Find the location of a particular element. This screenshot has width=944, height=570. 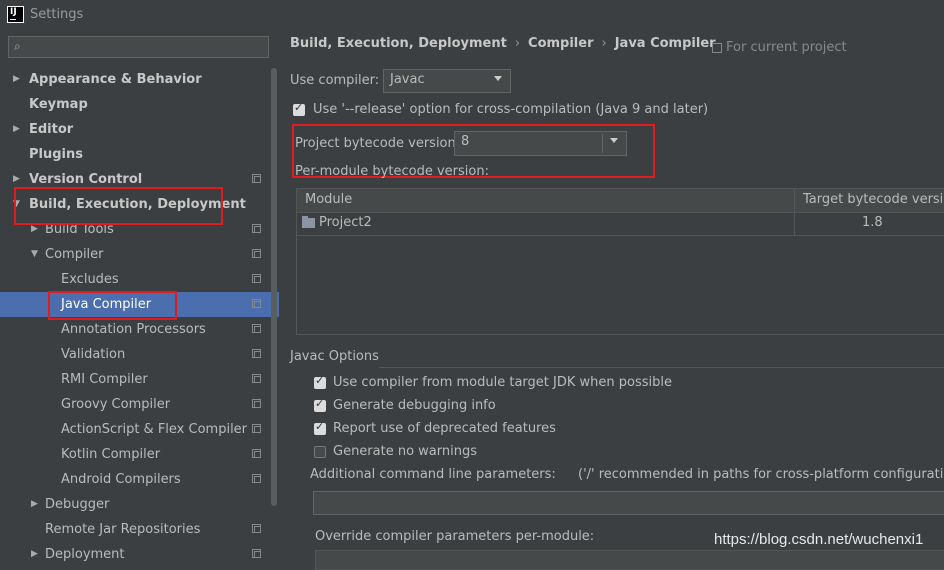

debug-info-checkbox is located at coordinates (320, 404).